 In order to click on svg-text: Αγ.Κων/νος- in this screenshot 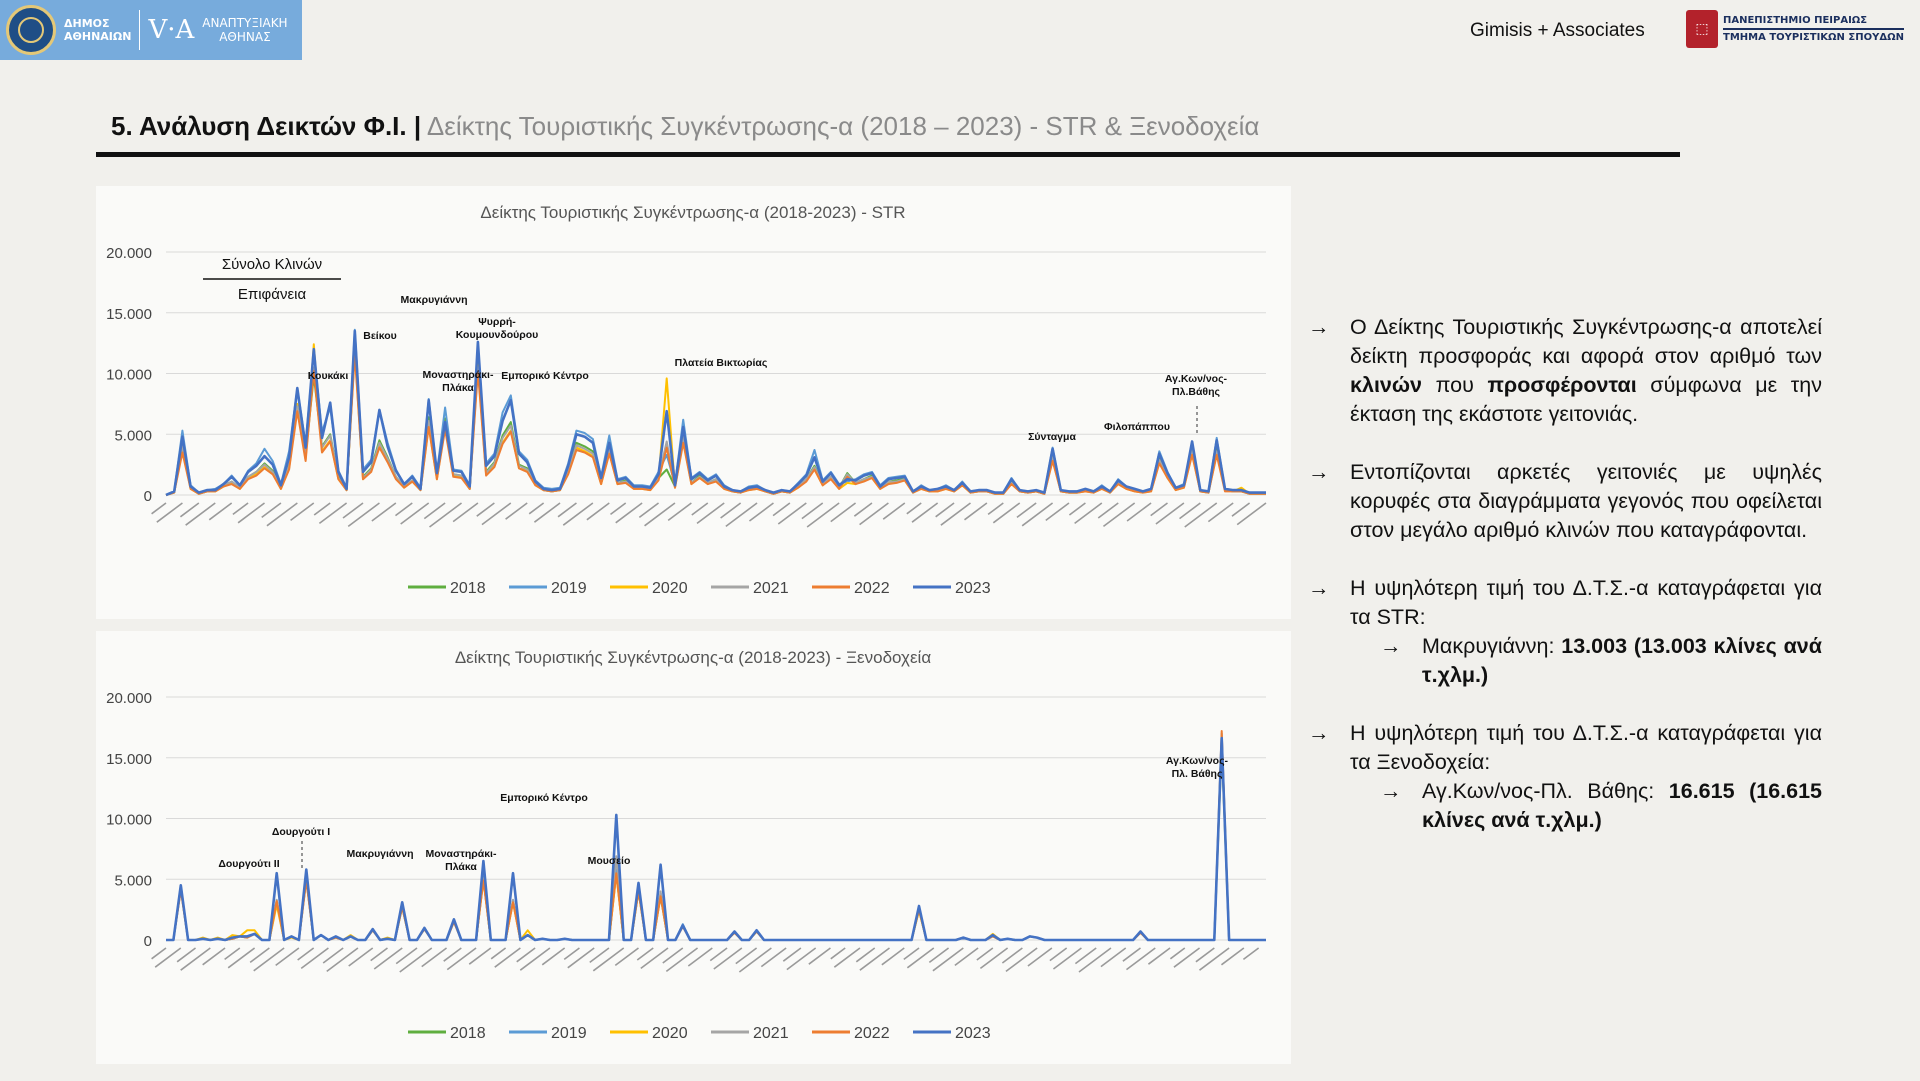, I will do `click(1197, 761)`.